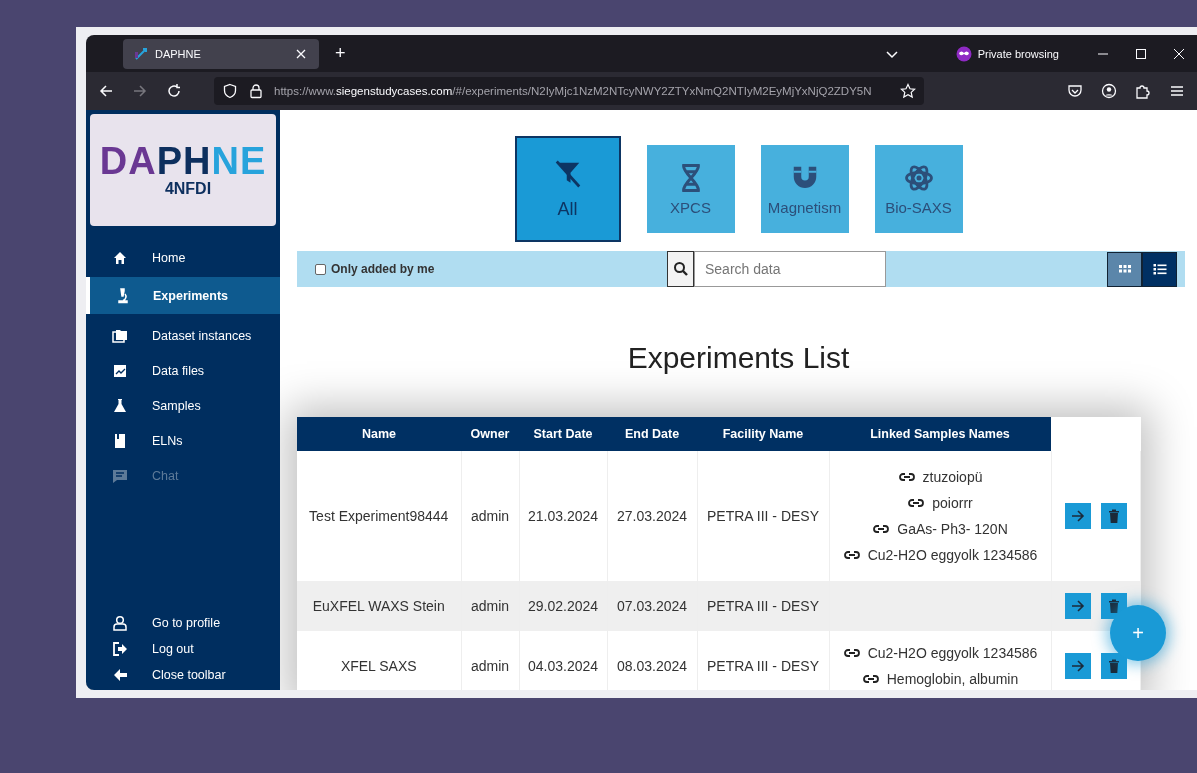  I want to click on new-tab-button: +, so click(340, 53).